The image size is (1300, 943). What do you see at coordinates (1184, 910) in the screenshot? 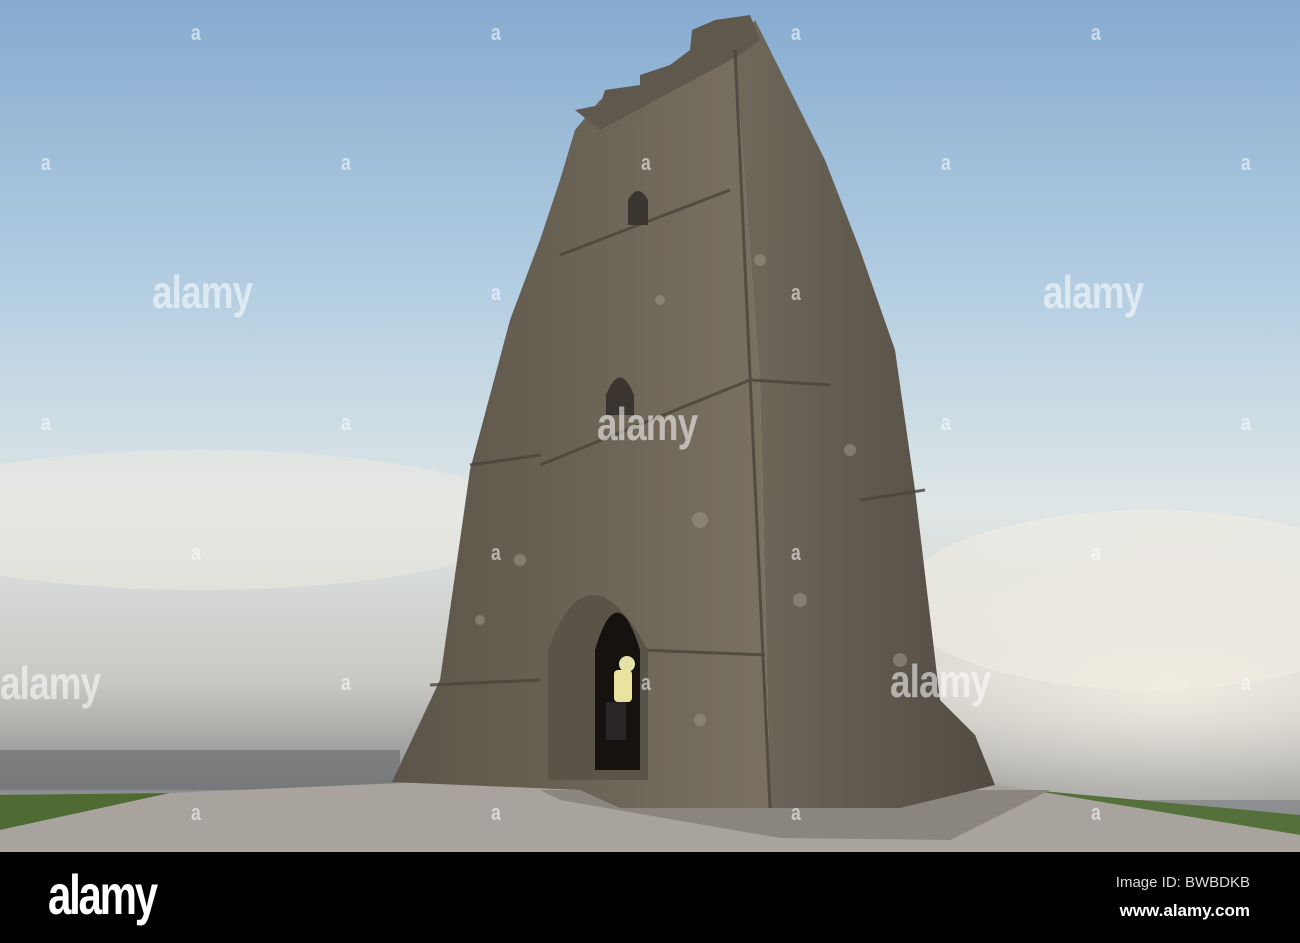
I see `site-url: www.alamy.com` at bounding box center [1184, 910].